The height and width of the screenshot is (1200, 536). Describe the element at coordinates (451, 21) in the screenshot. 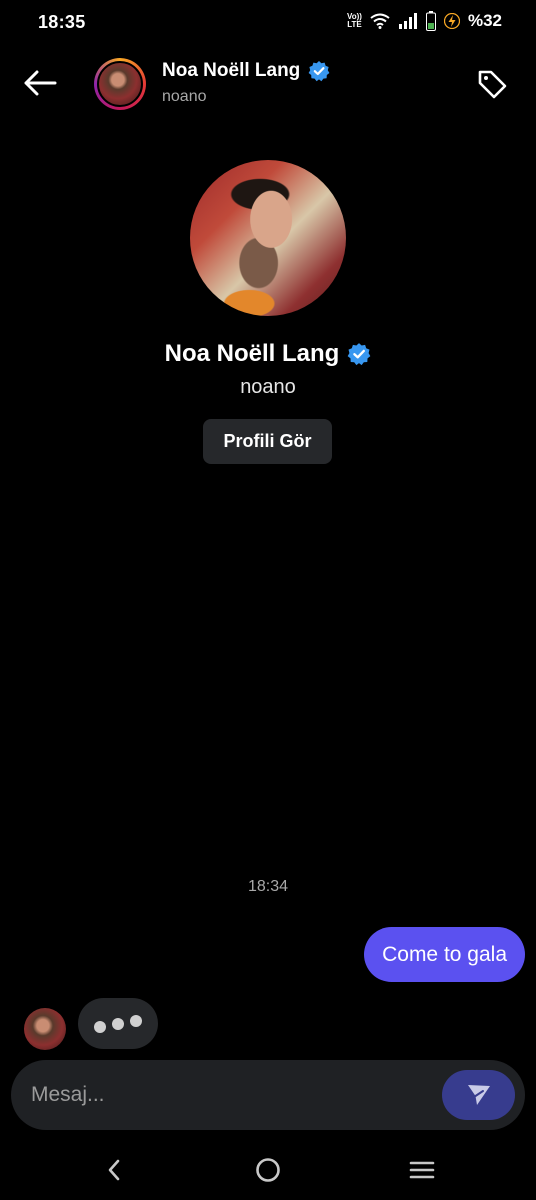

I see `charging-bolt-icon` at that location.